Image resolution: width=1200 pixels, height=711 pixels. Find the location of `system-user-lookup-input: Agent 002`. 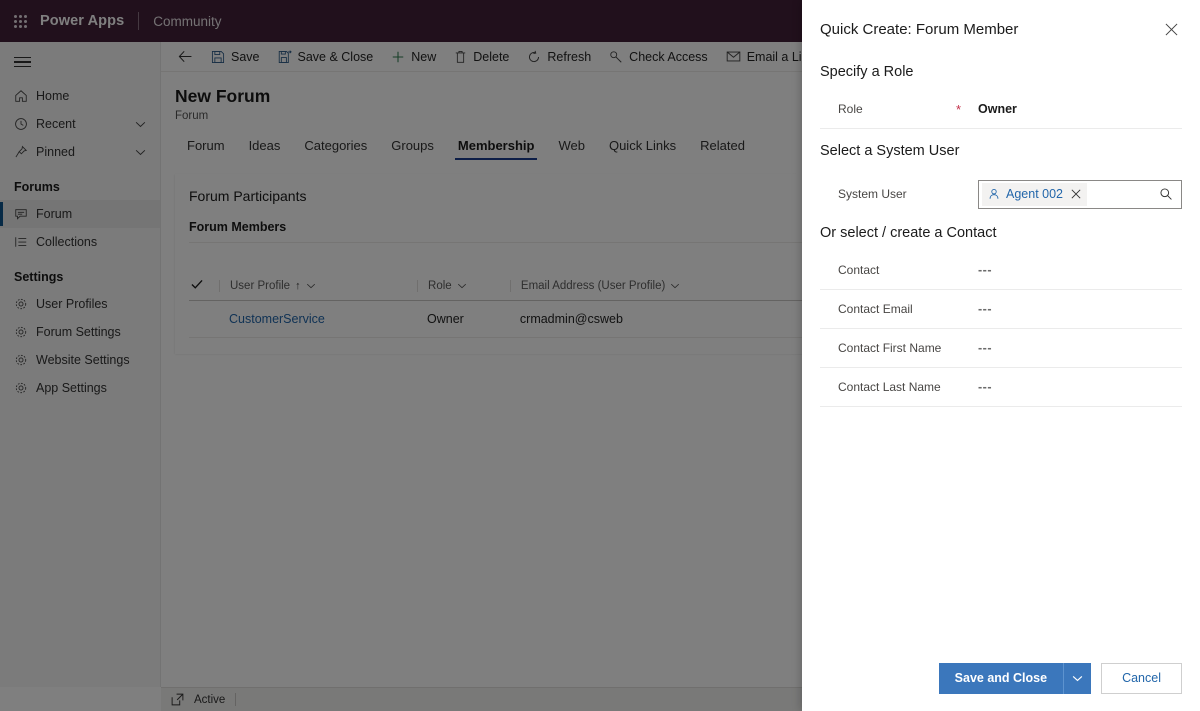

system-user-lookup-input: Agent 002 is located at coordinates (1080, 194).